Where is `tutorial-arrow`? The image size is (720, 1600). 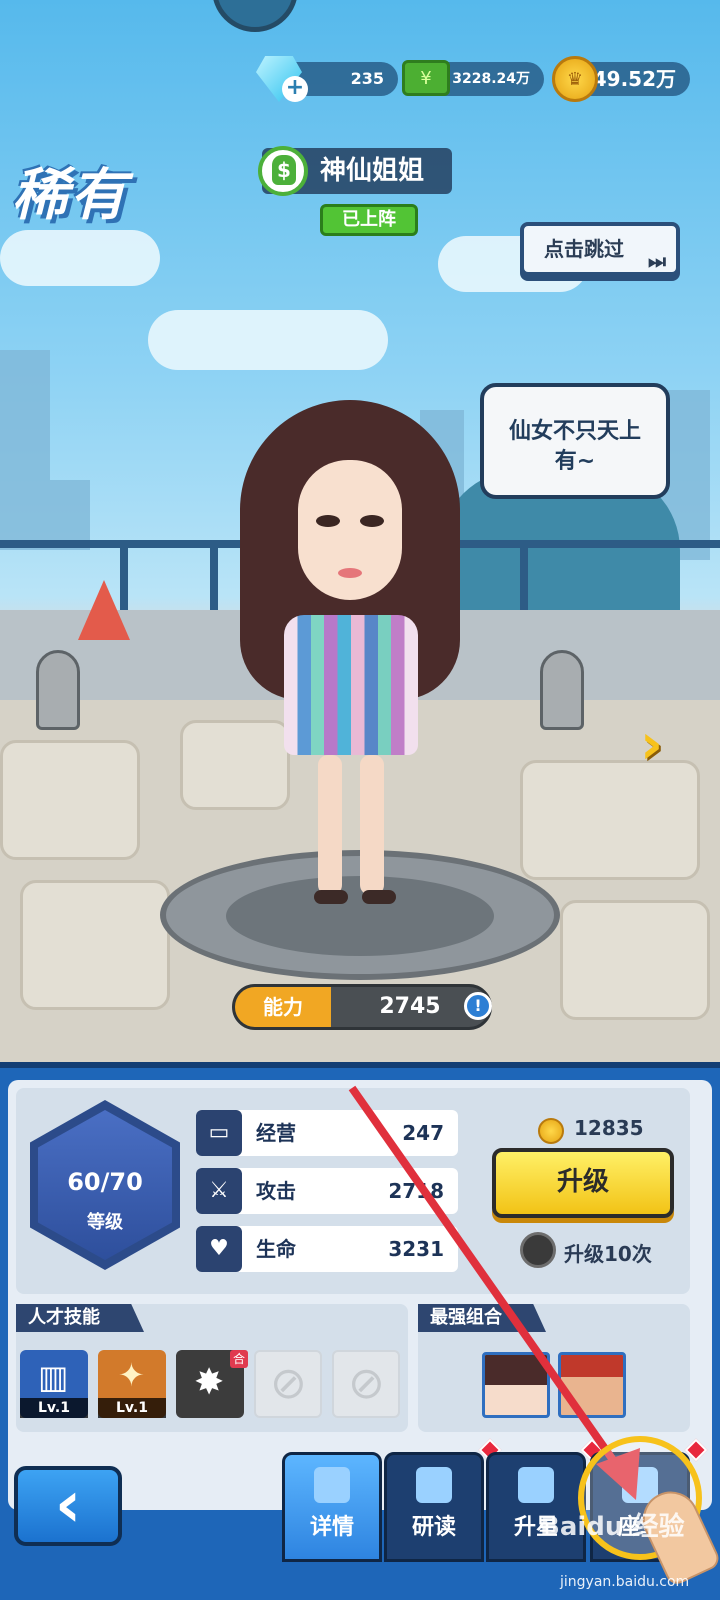
tutorial-arrow is located at coordinates (494, 1292).